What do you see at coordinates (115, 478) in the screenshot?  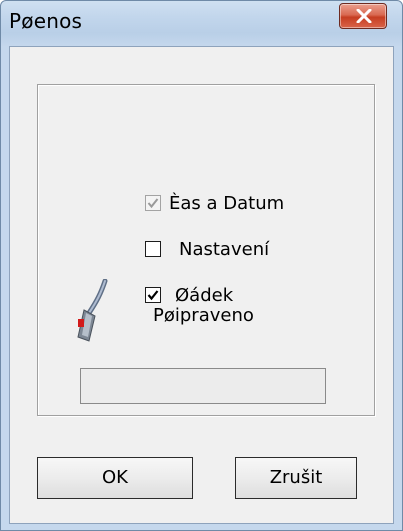 I see `ok-button: OK` at bounding box center [115, 478].